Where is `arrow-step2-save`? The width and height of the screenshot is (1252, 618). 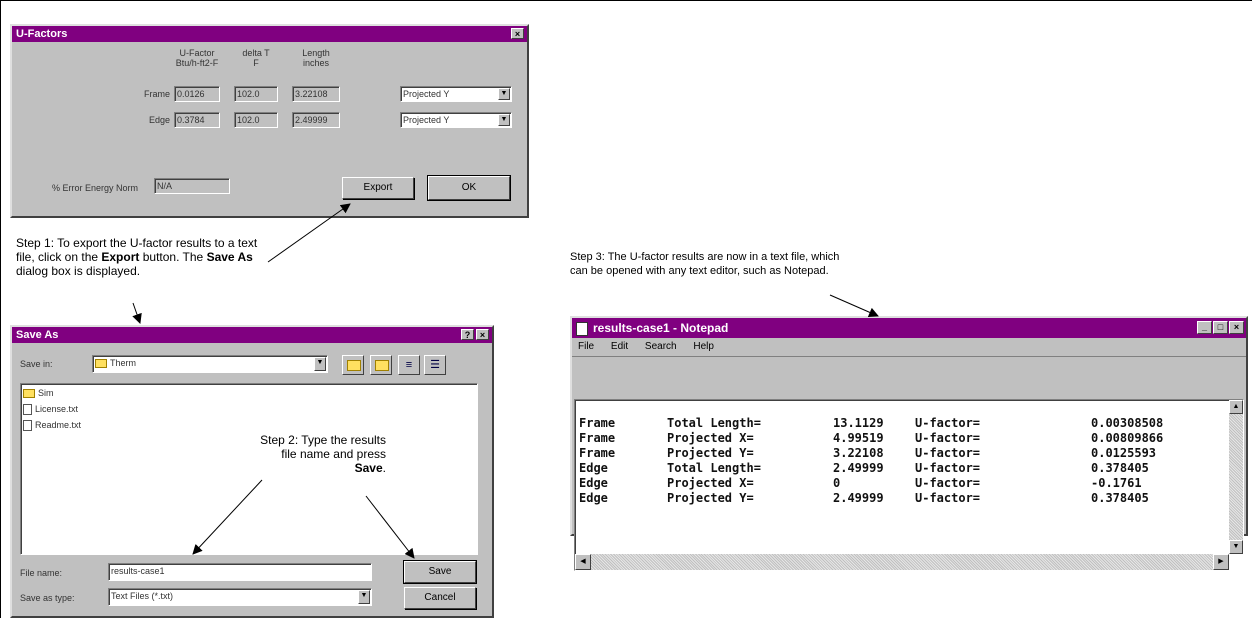 arrow-step2-save is located at coordinates (390, 527).